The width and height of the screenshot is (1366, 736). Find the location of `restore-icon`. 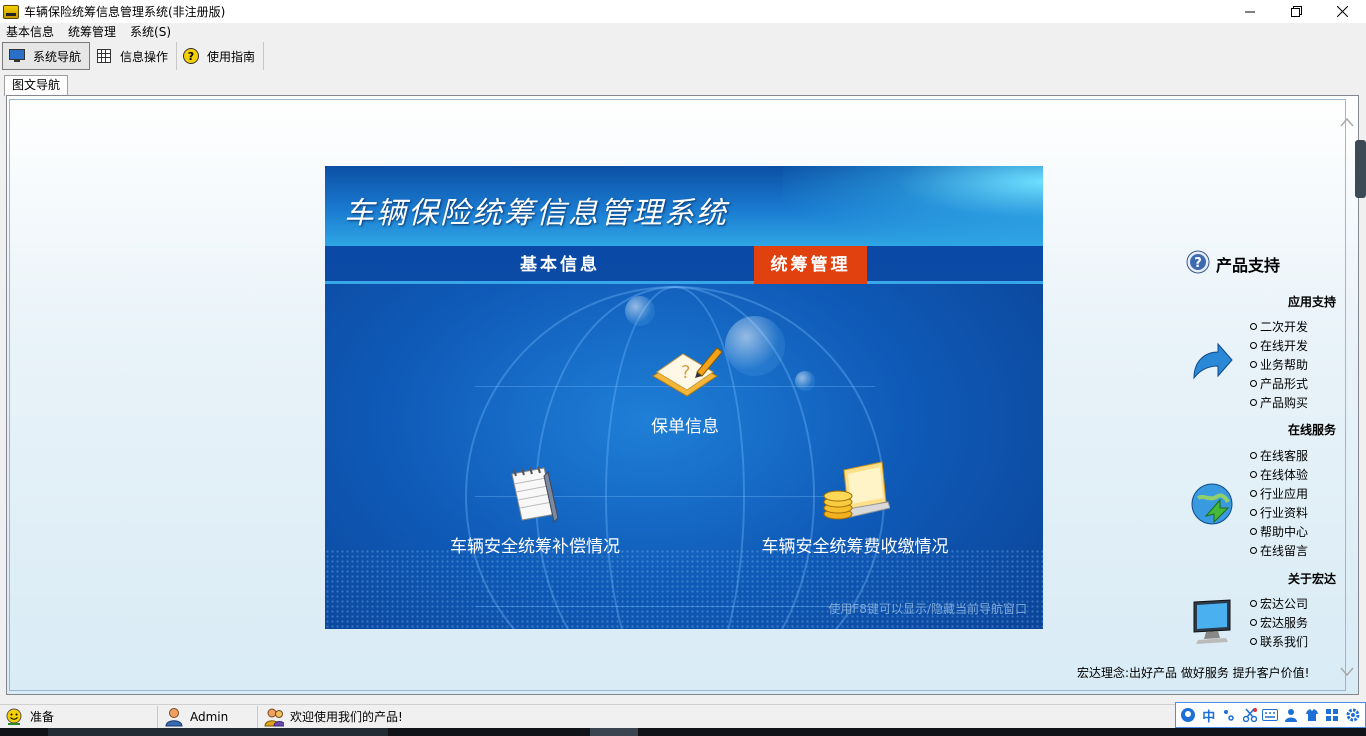

restore-icon is located at coordinates (1296, 11).